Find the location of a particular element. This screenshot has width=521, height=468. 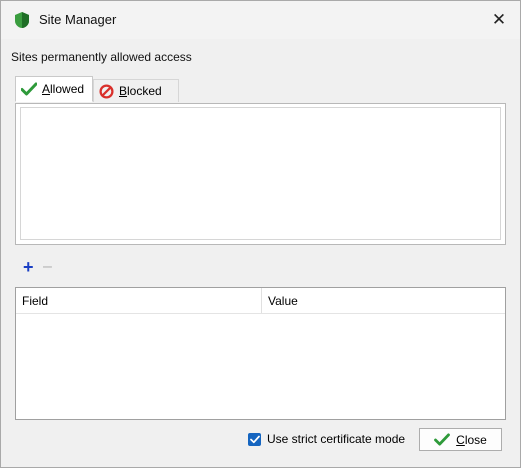

remove-site-button: – is located at coordinates (47, 267).